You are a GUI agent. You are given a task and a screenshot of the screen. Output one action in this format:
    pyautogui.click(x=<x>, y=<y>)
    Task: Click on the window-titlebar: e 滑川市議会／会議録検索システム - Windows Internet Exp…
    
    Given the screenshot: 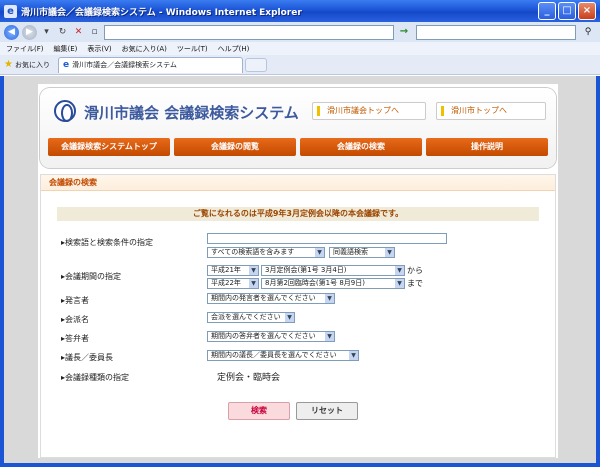 What is the action you would take?
    pyautogui.click(x=300, y=11)
    